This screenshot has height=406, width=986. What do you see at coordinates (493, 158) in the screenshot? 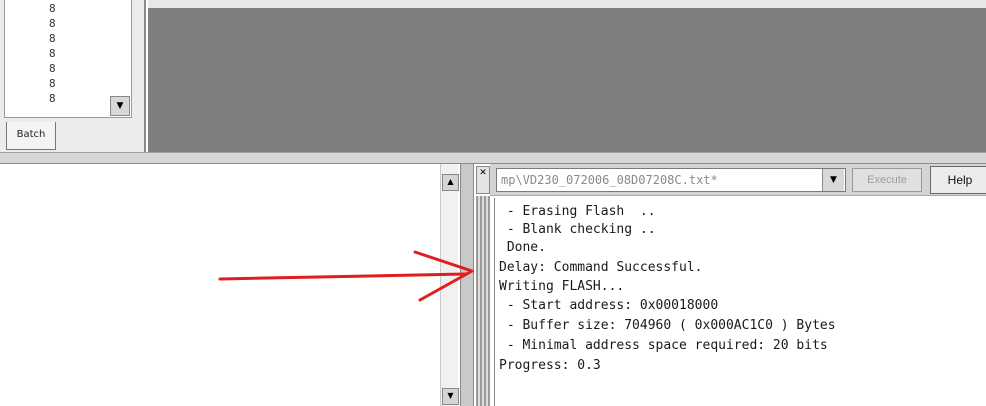
I see `horizontal-splitter` at bounding box center [493, 158].